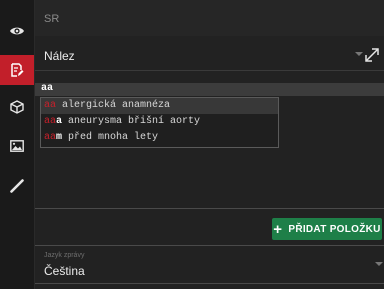  What do you see at coordinates (334, 229) in the screenshot?
I see `add-item-label: PŘIDAT POLOŽKU` at bounding box center [334, 229].